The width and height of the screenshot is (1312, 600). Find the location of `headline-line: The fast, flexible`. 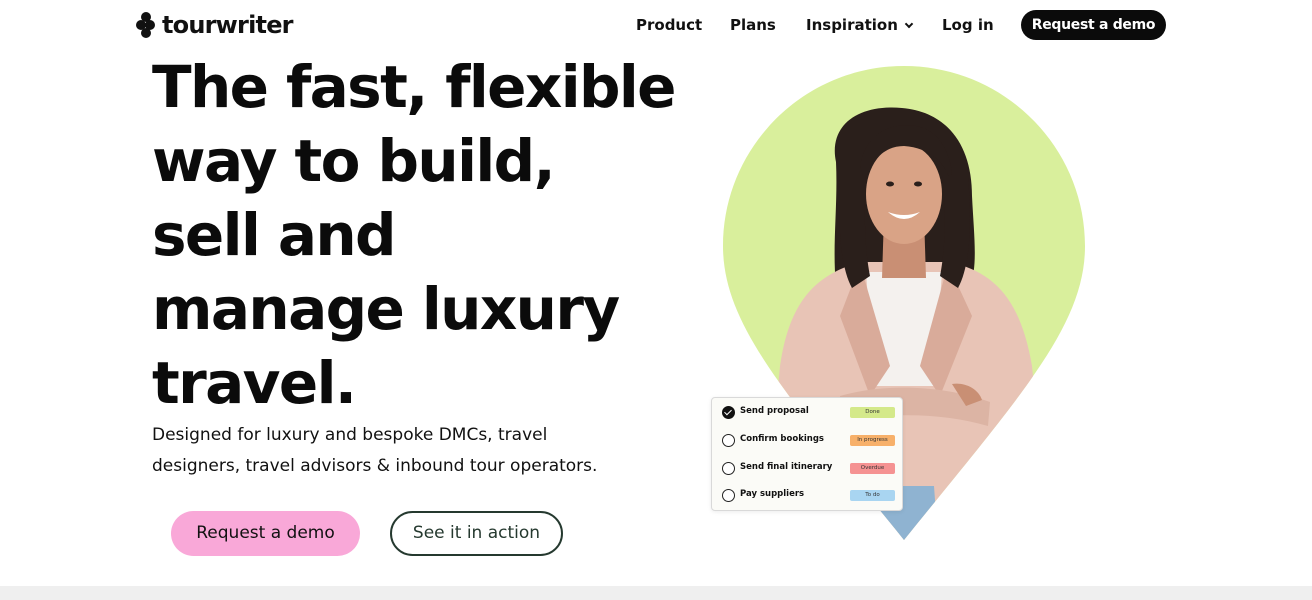

headline-line: The fast, flexible is located at coordinates (414, 87).